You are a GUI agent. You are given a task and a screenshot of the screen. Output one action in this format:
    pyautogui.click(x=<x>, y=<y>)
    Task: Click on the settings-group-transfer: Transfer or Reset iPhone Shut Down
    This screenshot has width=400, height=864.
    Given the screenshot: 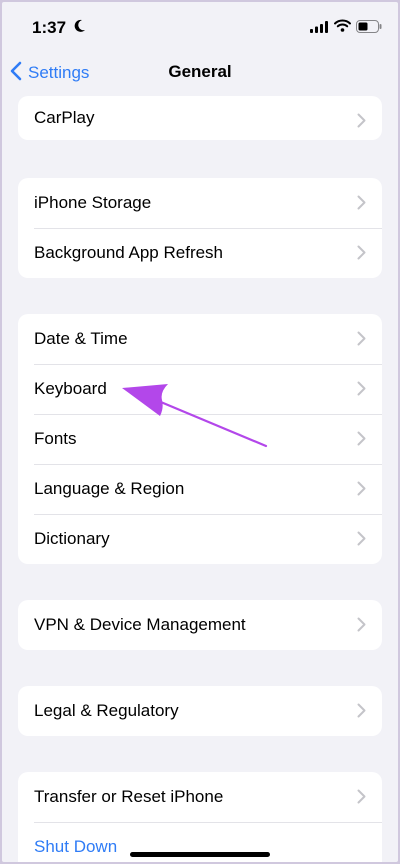 What is the action you would take?
    pyautogui.click(x=200, y=817)
    